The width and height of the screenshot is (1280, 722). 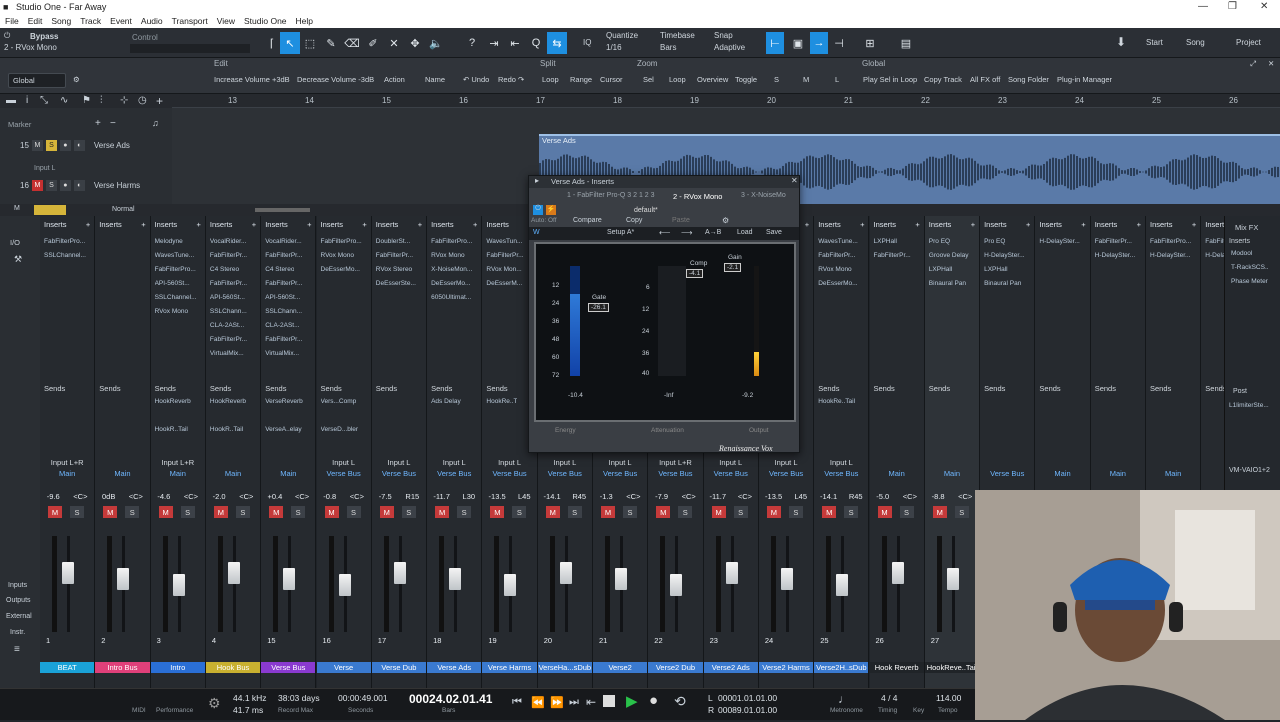 What do you see at coordinates (233, 667) in the screenshot?
I see `channel-name: Hook Bus` at bounding box center [233, 667].